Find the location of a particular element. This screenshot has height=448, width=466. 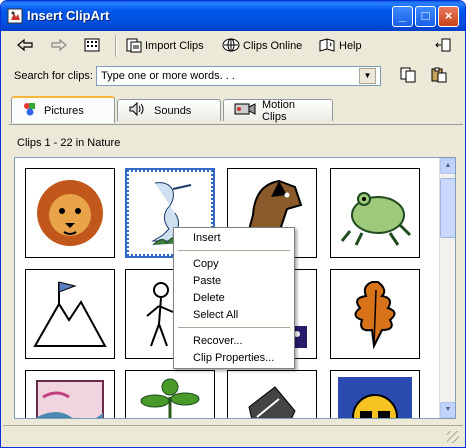

minimize-button: _ is located at coordinates (402, 16).